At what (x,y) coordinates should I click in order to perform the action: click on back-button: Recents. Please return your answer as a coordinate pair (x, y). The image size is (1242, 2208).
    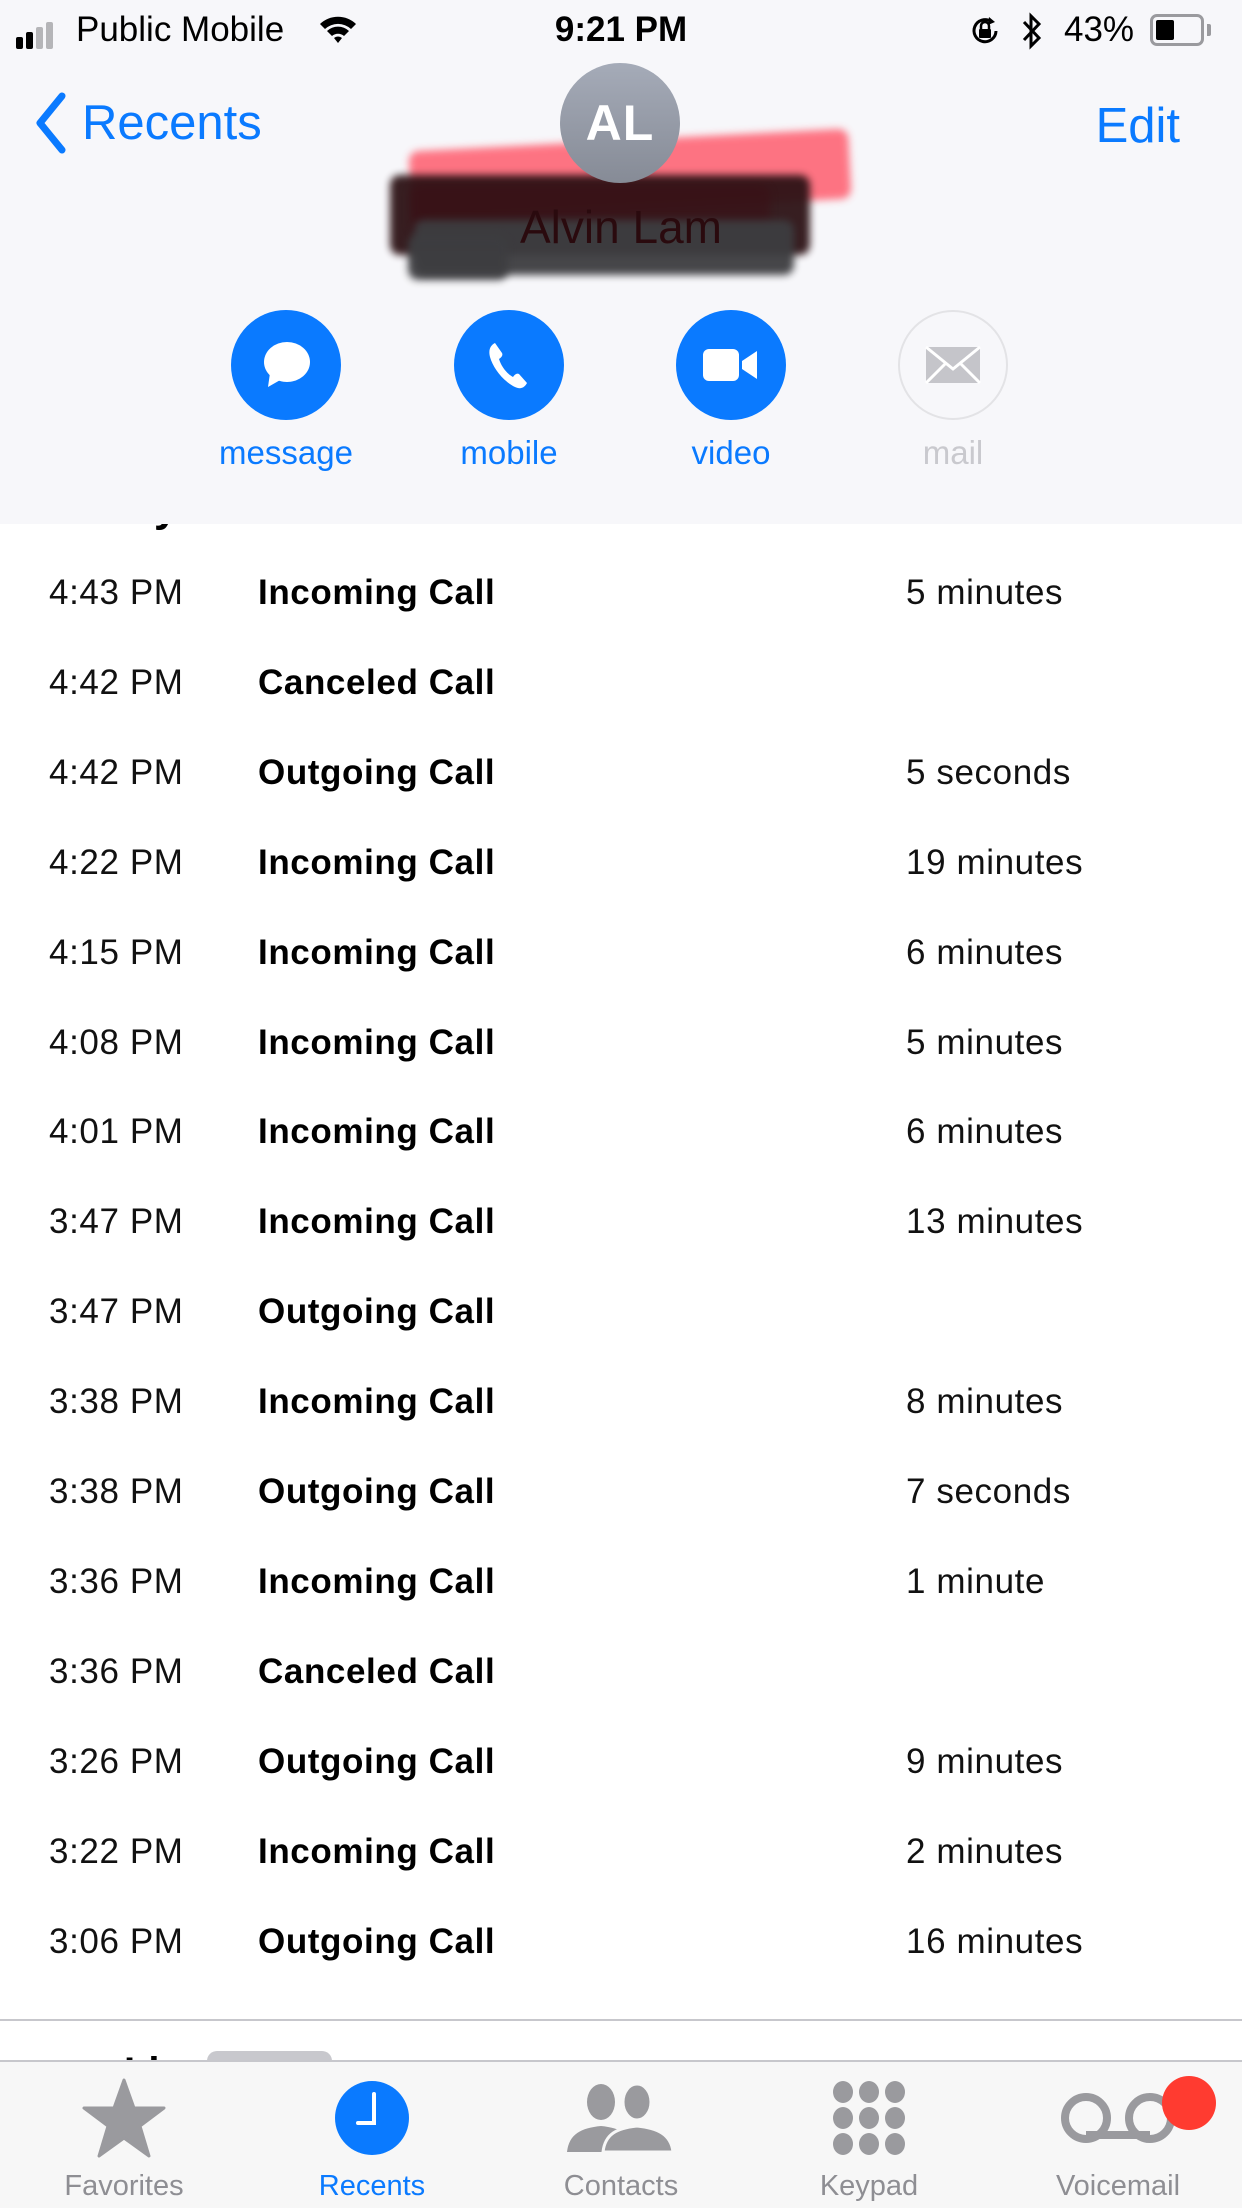
    Looking at the image, I should click on (148, 123).